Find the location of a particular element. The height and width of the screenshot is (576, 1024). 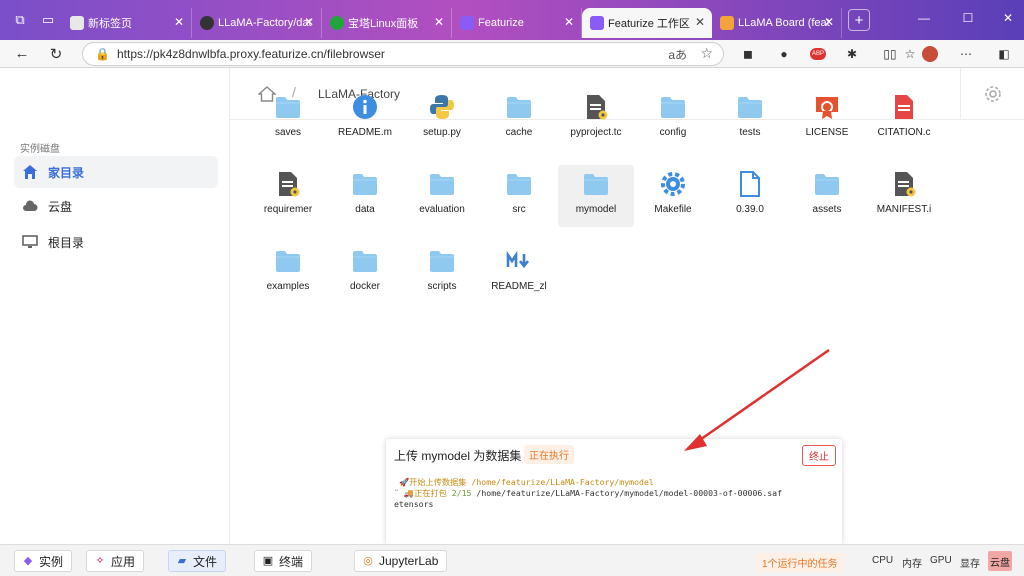

file-name: Makefile is located at coordinates (673, 209).